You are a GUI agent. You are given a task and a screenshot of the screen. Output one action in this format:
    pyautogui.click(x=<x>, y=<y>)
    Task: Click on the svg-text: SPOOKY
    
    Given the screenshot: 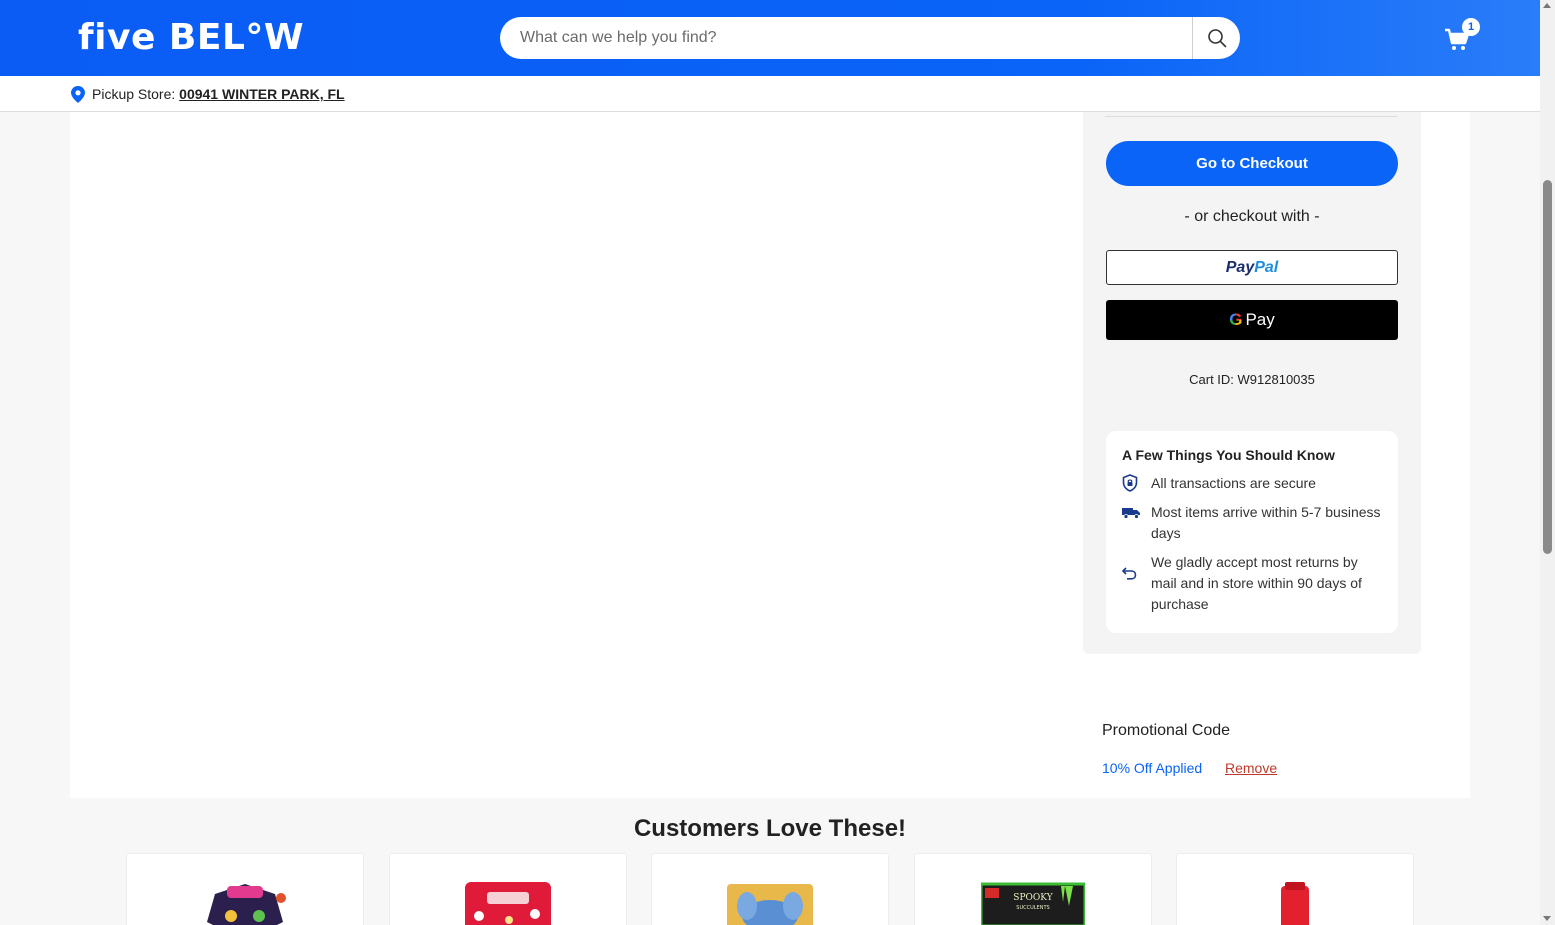 What is the action you would take?
    pyautogui.click(x=1033, y=898)
    